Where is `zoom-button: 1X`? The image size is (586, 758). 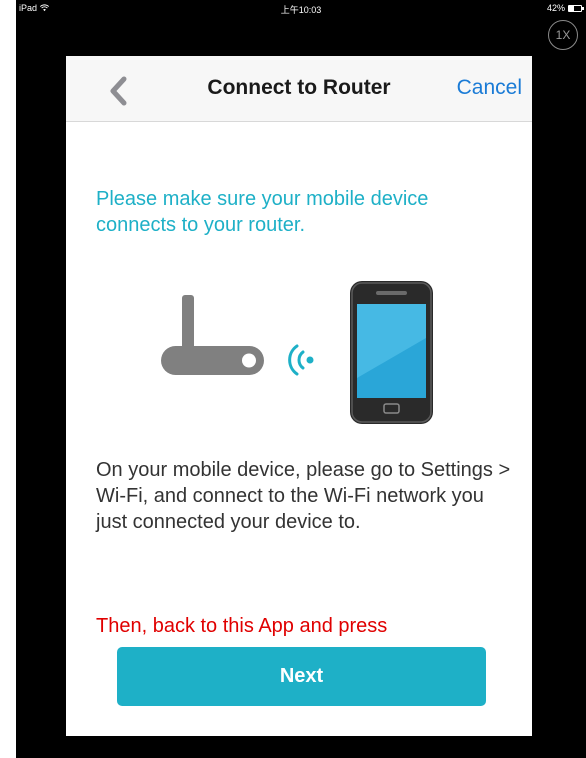
zoom-button: 1X is located at coordinates (563, 35).